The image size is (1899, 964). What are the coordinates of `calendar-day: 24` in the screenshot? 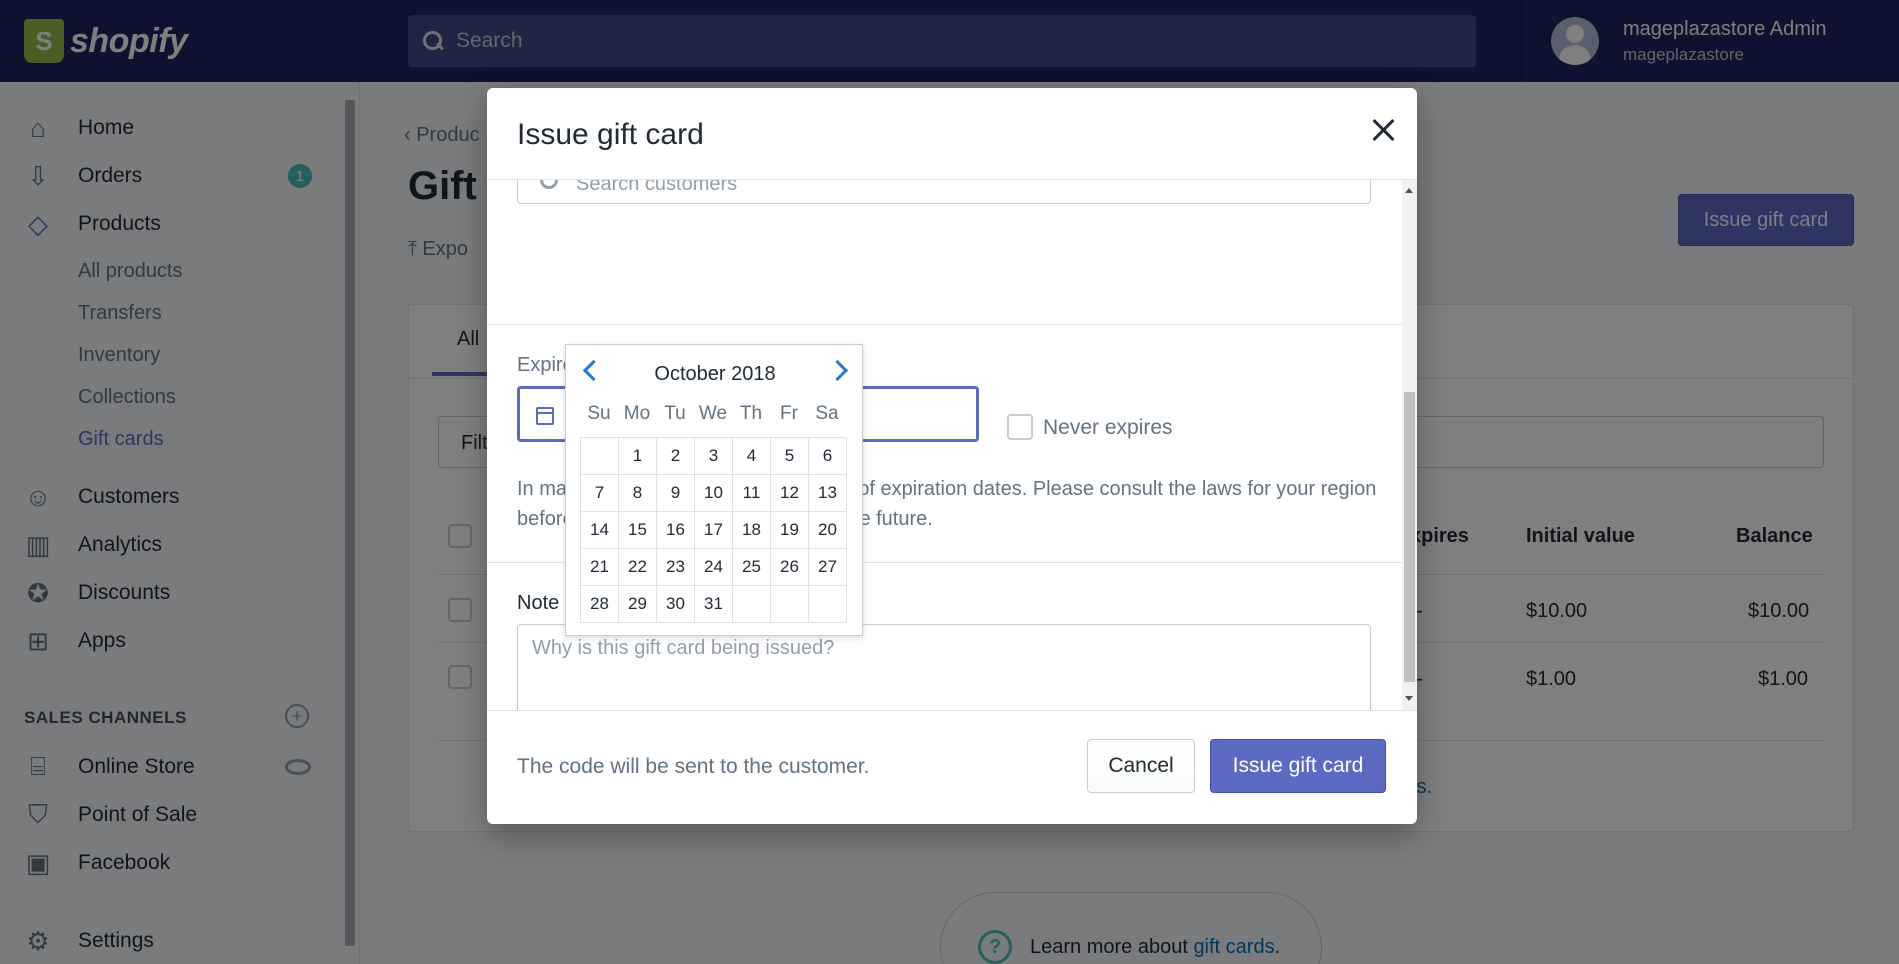 It's located at (713, 567).